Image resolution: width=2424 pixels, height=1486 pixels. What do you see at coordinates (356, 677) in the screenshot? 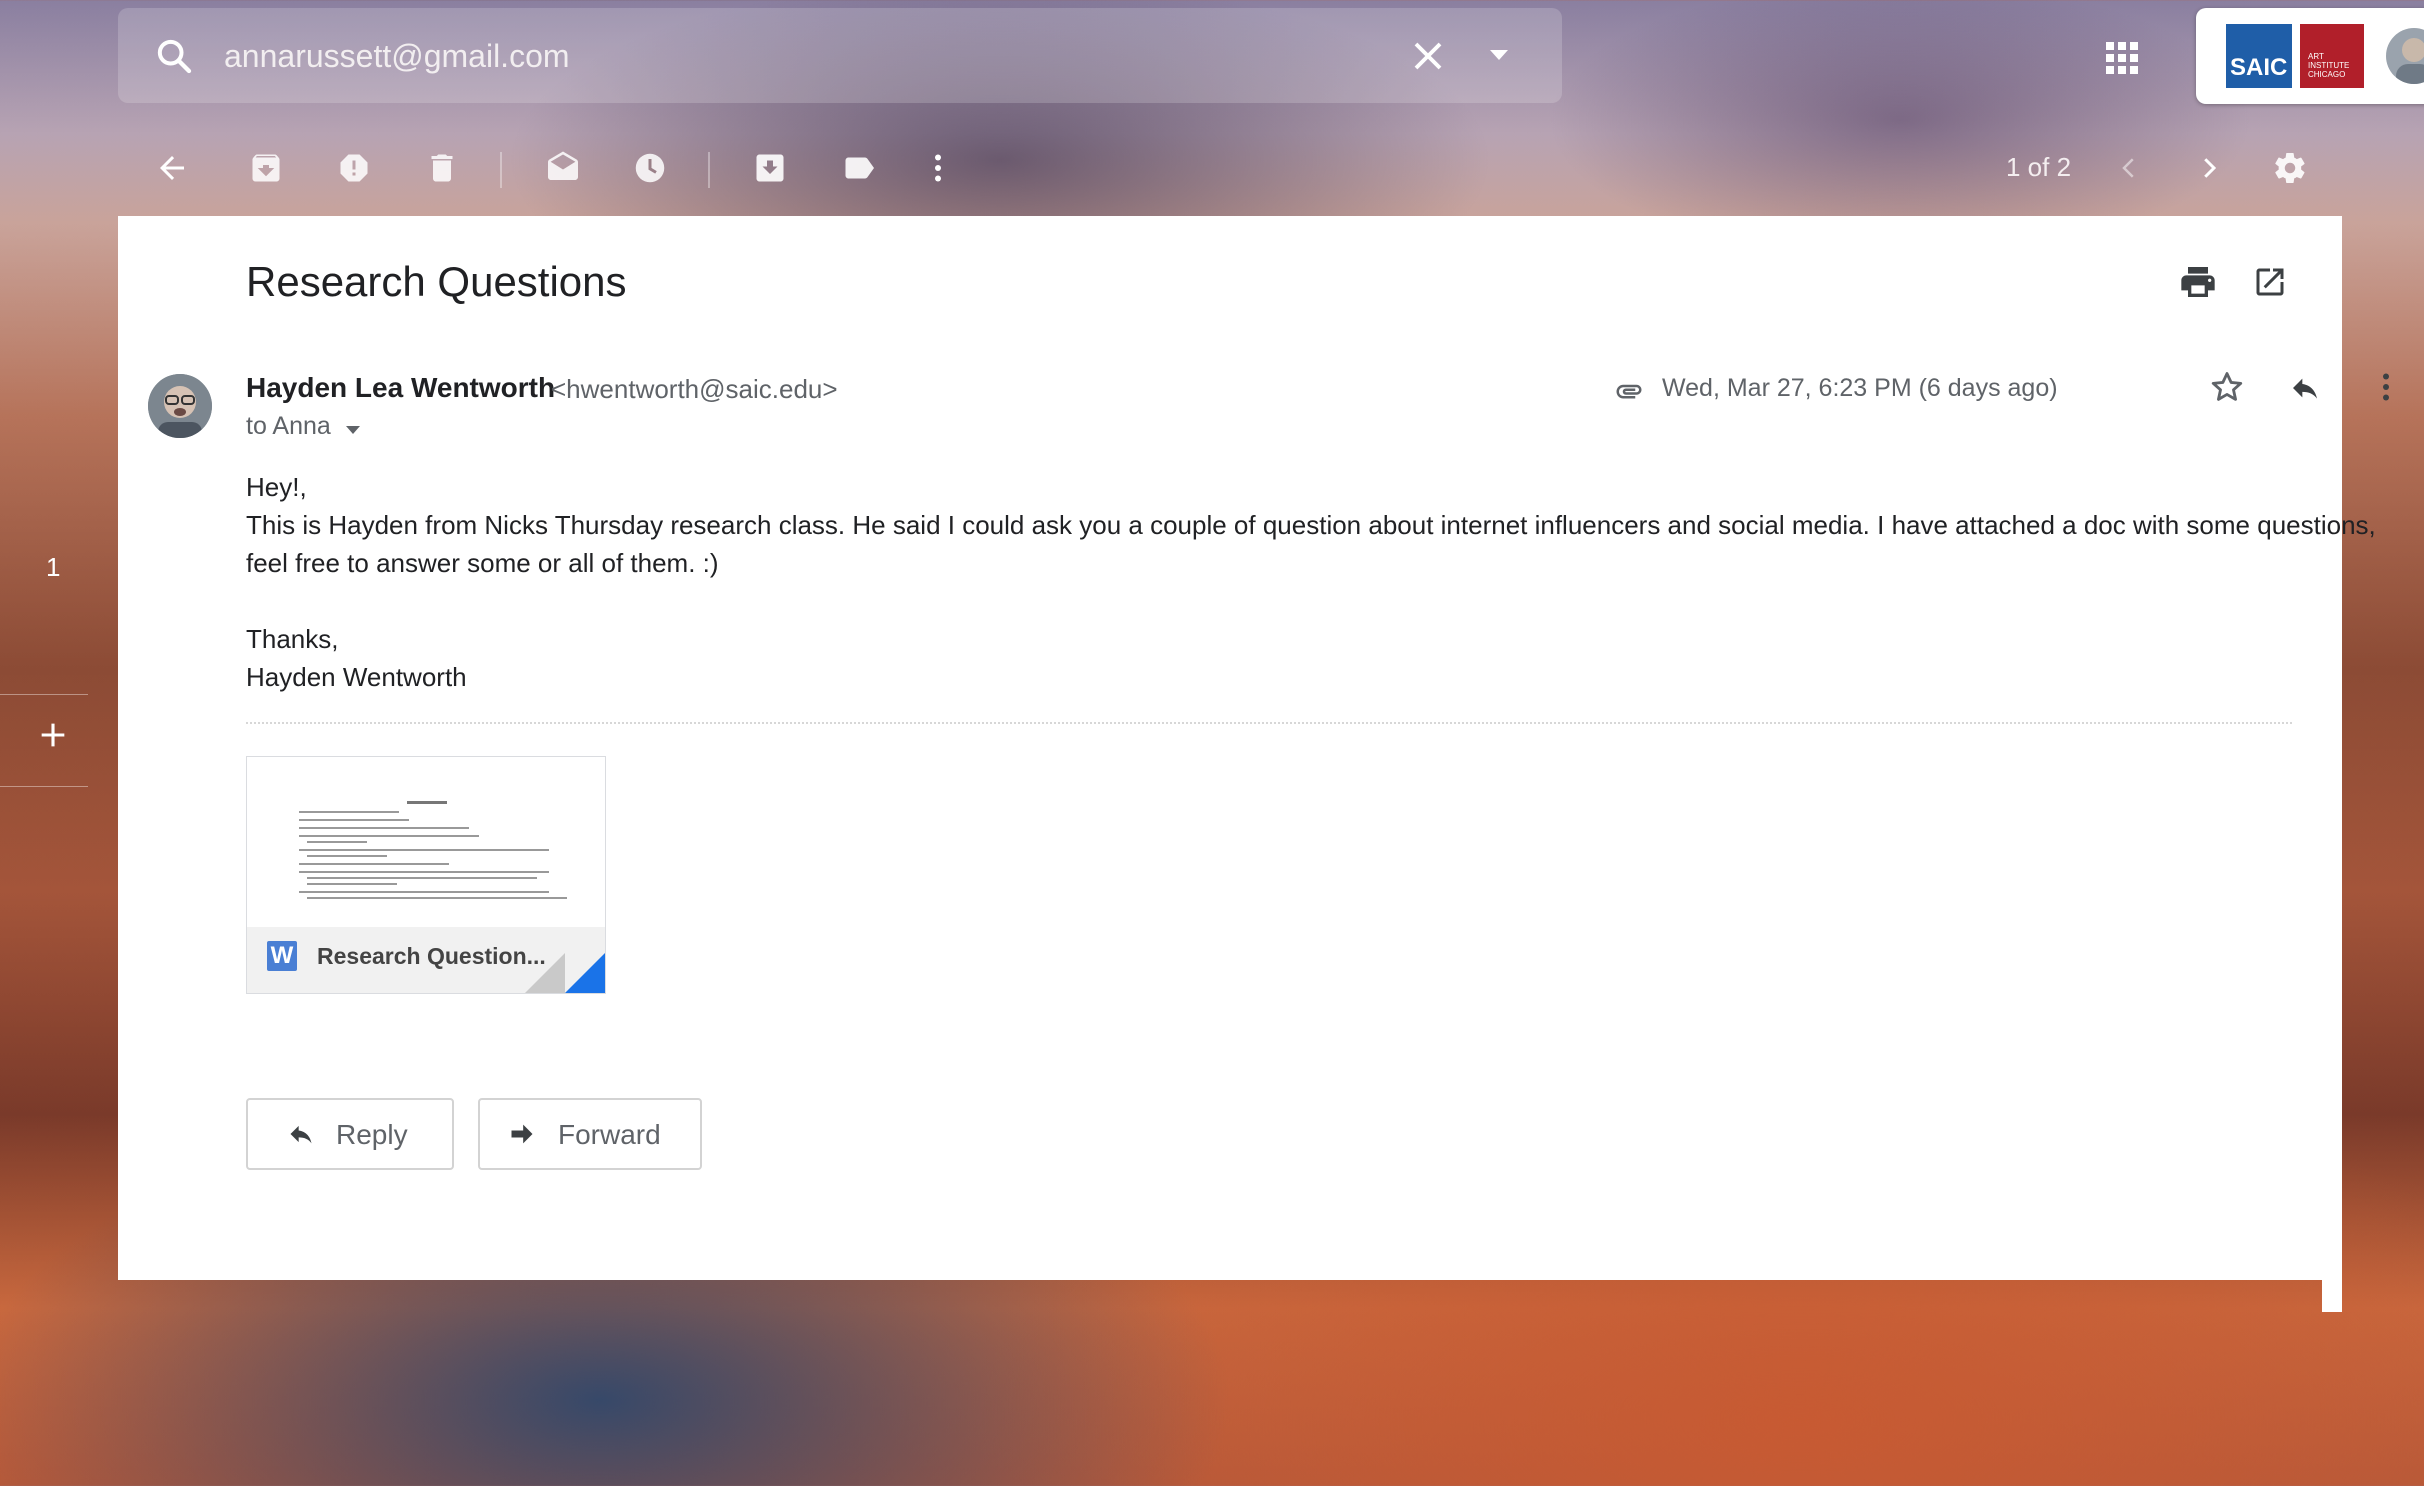
I see `body-signature: Hayden Wentworth` at bounding box center [356, 677].